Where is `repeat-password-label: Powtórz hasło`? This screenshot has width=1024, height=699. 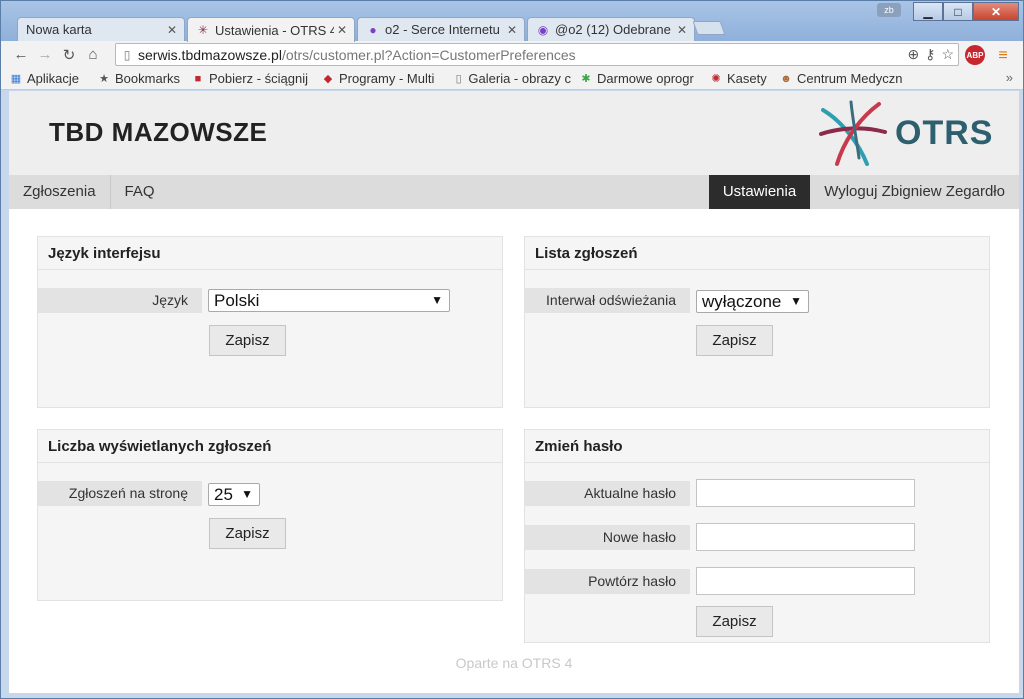 repeat-password-label: Powtórz hasło is located at coordinates (607, 581).